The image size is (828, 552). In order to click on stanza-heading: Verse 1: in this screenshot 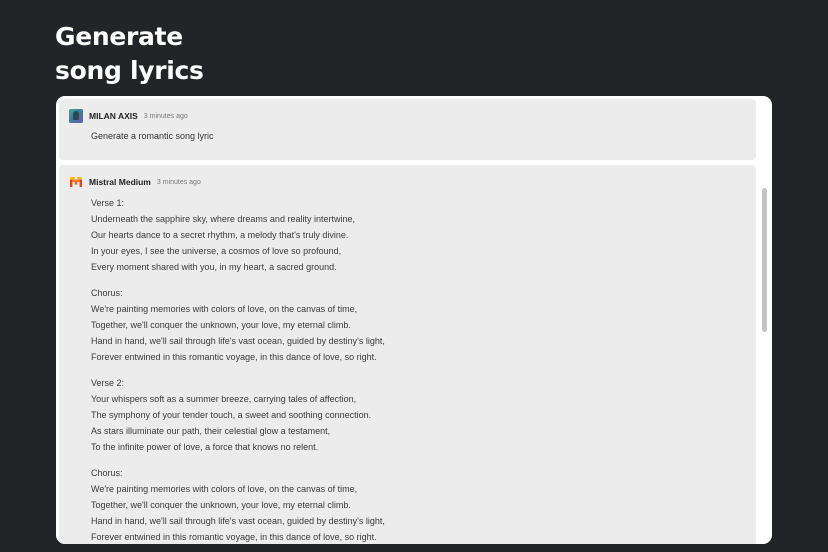, I will do `click(108, 203)`.